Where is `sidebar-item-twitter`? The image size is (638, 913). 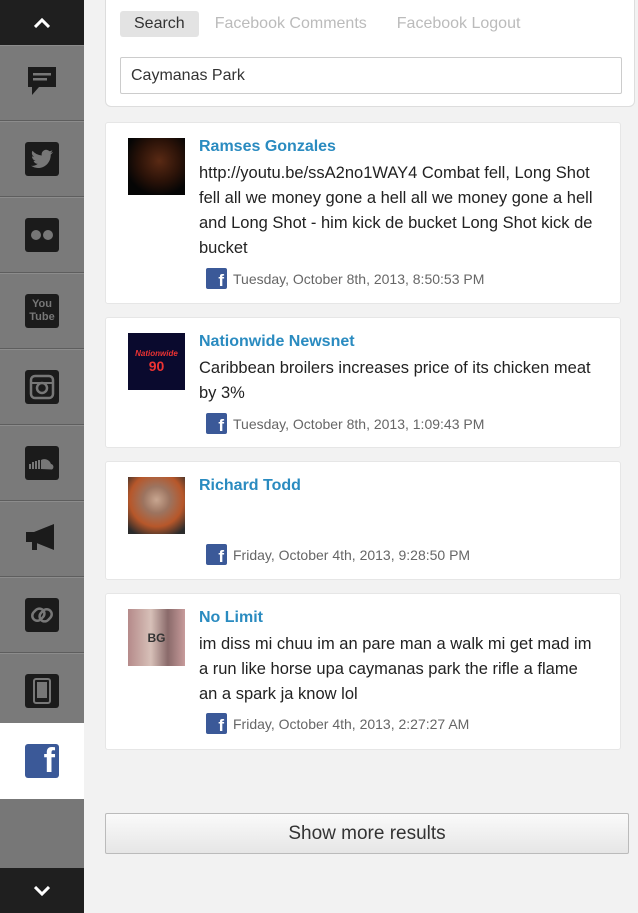 sidebar-item-twitter is located at coordinates (42, 159).